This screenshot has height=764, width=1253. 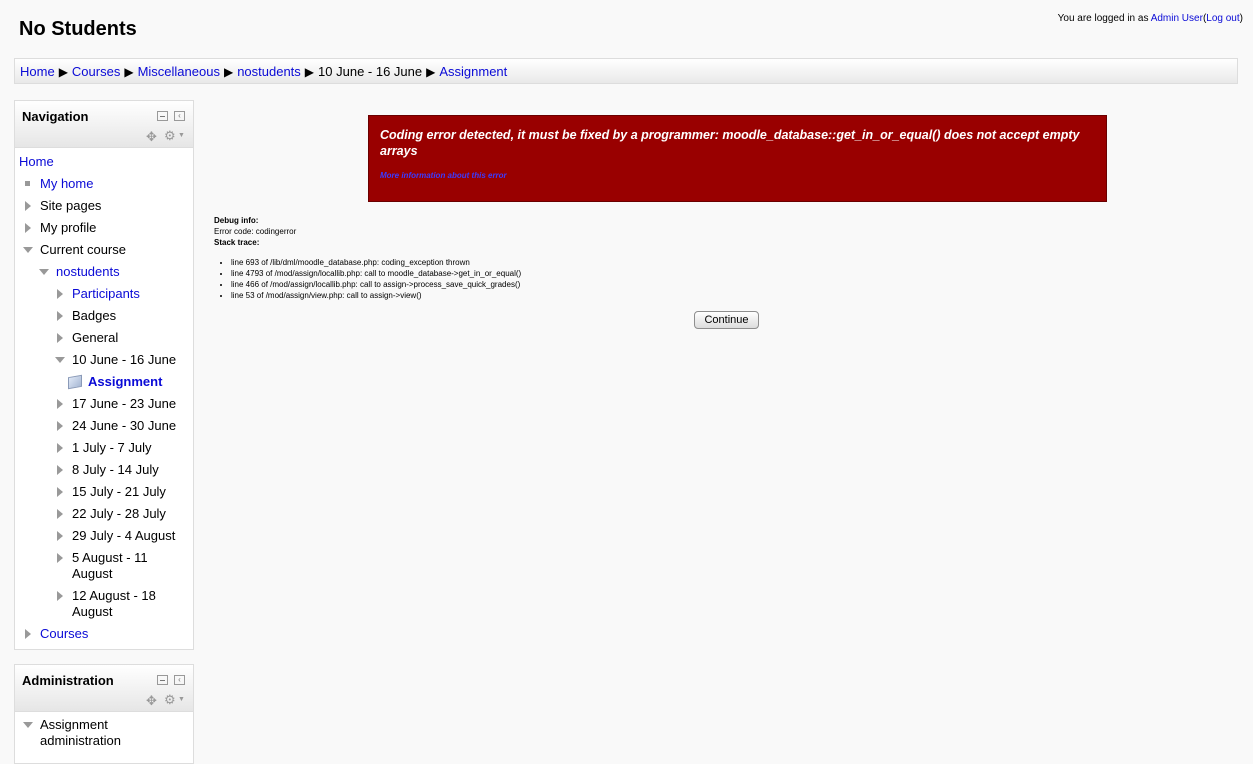 I want to click on nav-week-label: 22 July - 28 July, so click(x=119, y=513).